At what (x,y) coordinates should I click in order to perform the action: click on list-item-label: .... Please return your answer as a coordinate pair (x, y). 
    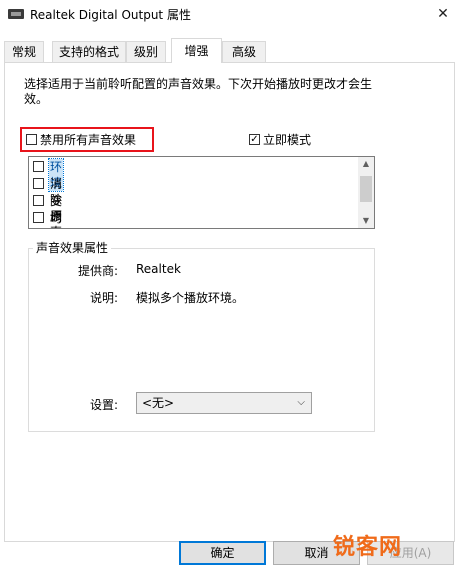
    Looking at the image, I should click on (55, 227).